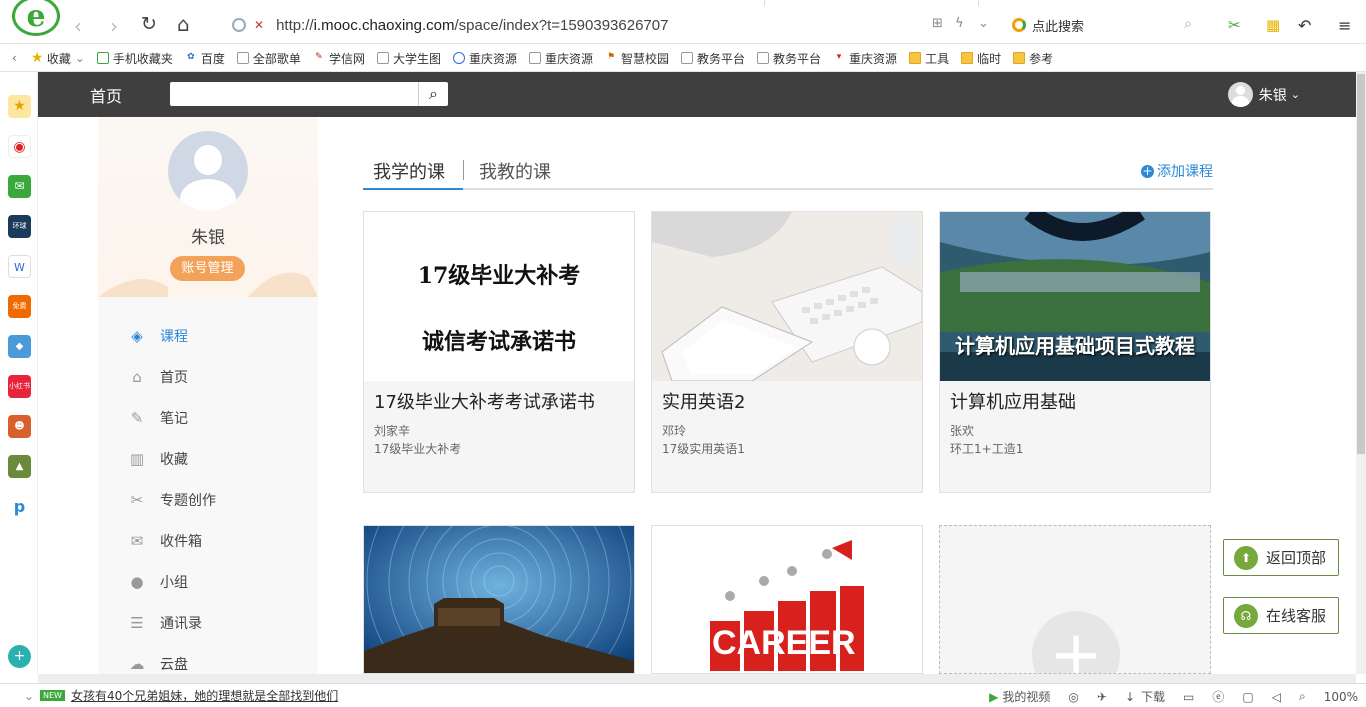 The image size is (1366, 707). What do you see at coordinates (1276, 697) in the screenshot?
I see `volume-icon: ◁` at bounding box center [1276, 697].